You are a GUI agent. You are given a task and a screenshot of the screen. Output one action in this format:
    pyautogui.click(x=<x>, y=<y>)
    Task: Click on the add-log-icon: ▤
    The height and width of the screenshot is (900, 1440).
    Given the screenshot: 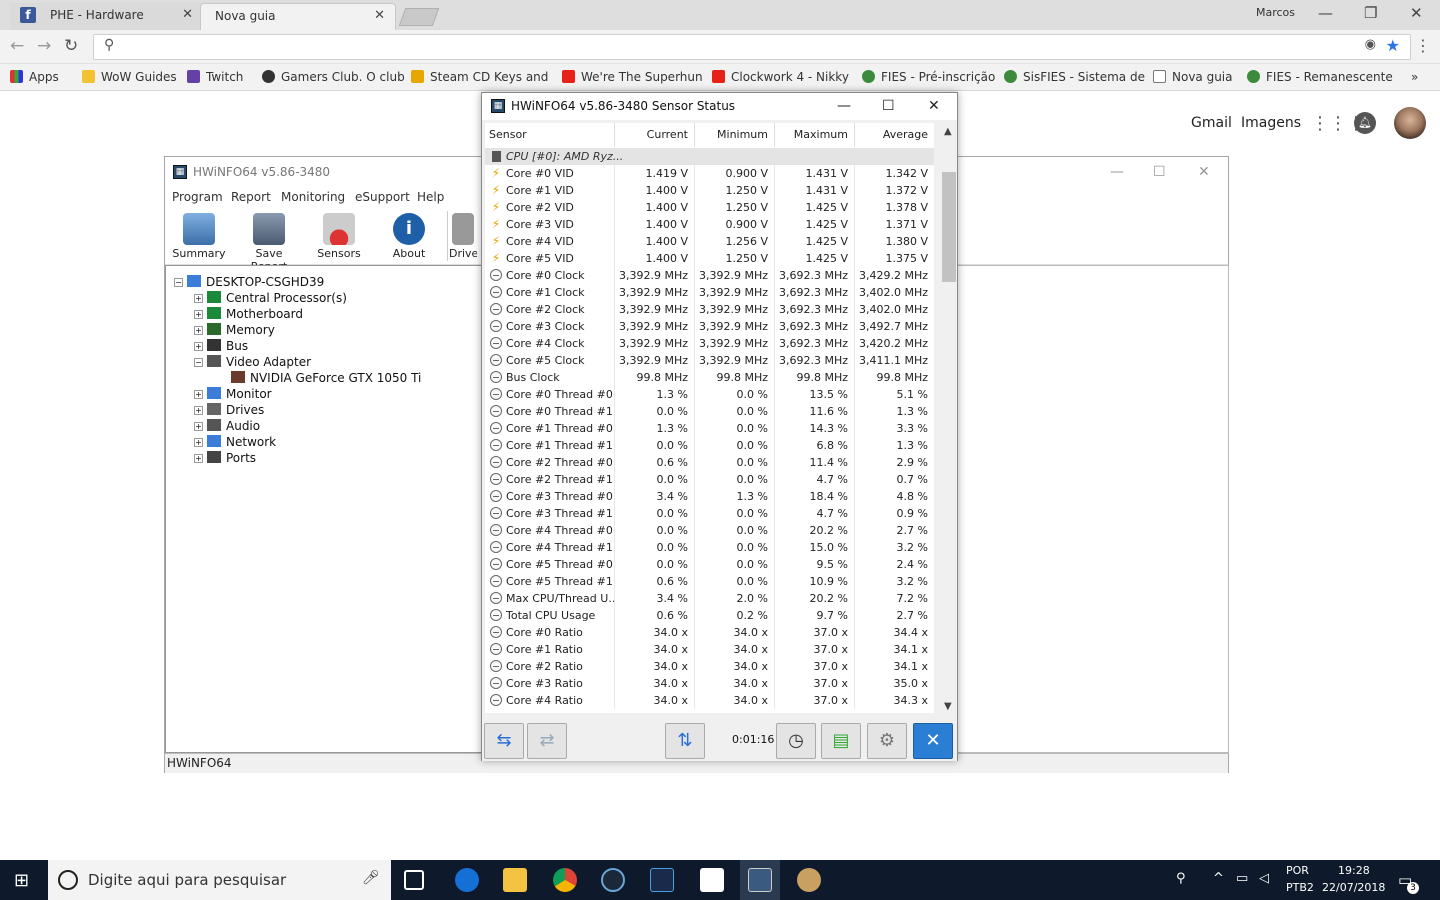 What is the action you would take?
    pyautogui.click(x=841, y=741)
    